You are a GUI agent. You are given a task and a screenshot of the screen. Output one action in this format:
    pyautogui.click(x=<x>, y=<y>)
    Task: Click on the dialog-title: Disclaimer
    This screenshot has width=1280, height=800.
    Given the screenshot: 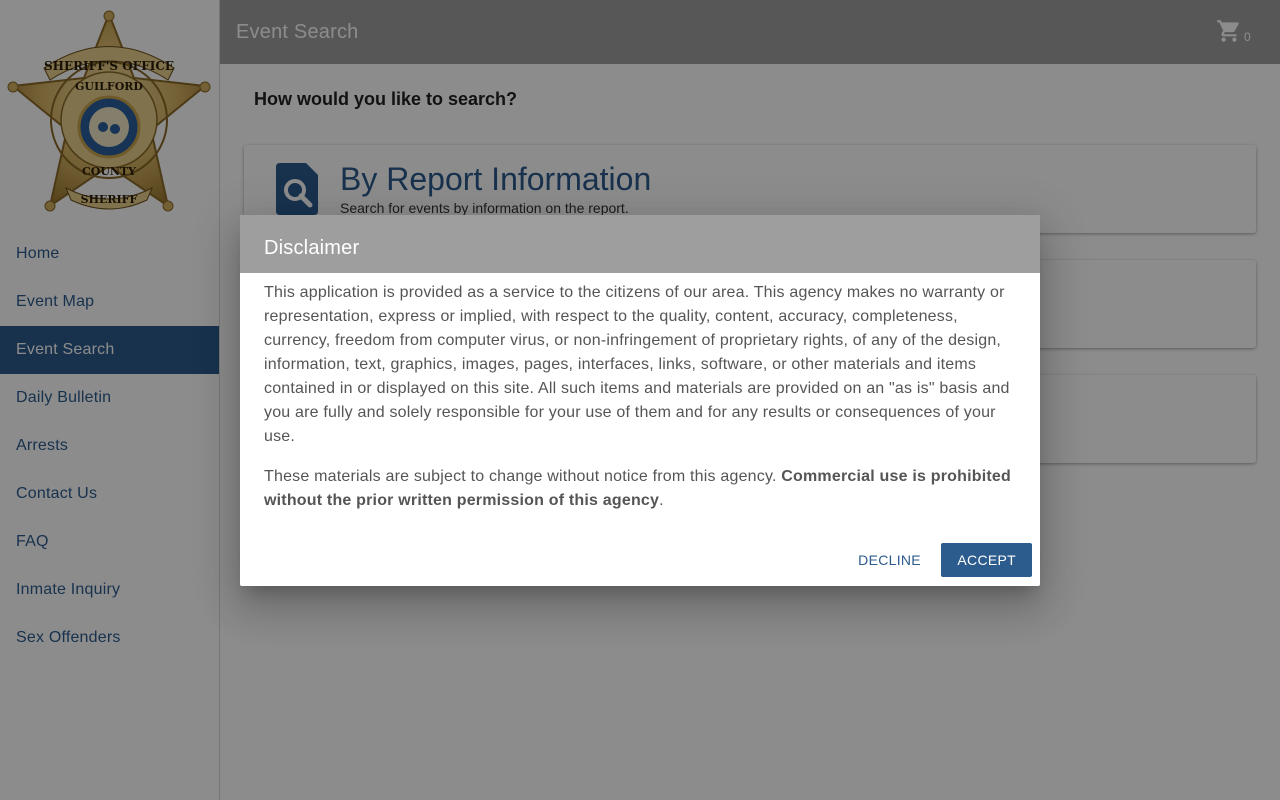 What is the action you would take?
    pyautogui.click(x=640, y=244)
    